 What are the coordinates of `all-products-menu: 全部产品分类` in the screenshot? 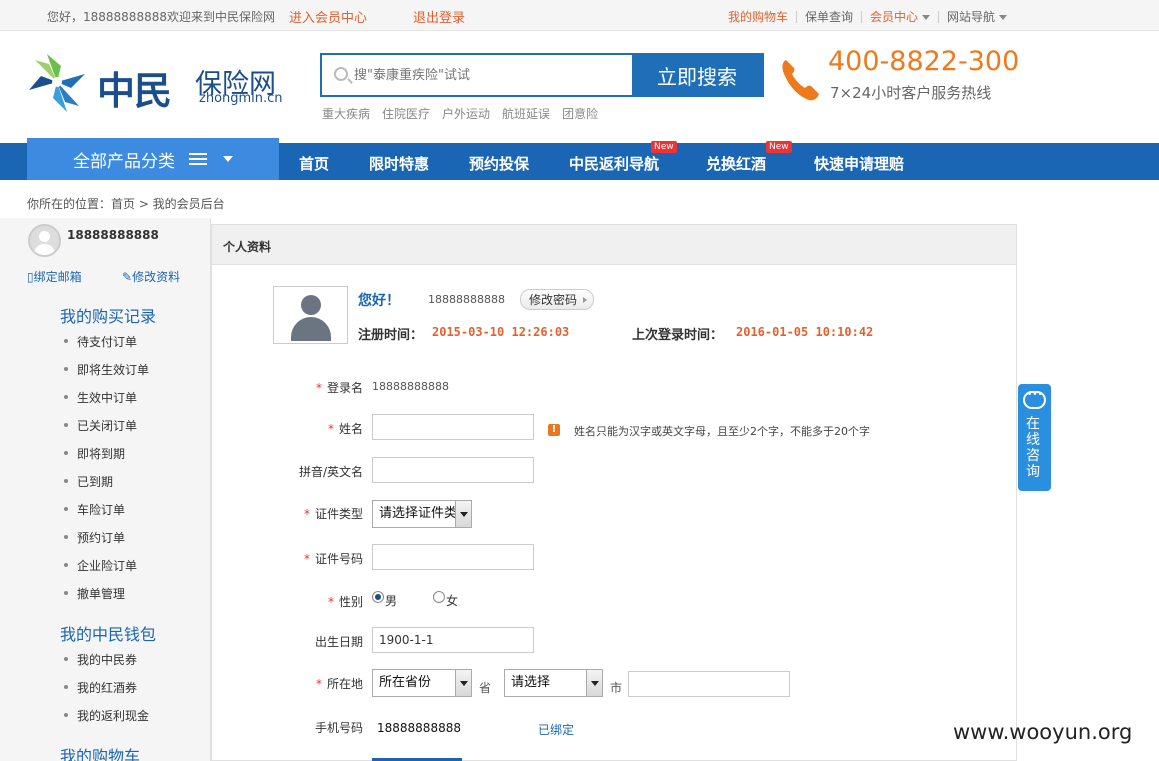 It's located at (153, 159).